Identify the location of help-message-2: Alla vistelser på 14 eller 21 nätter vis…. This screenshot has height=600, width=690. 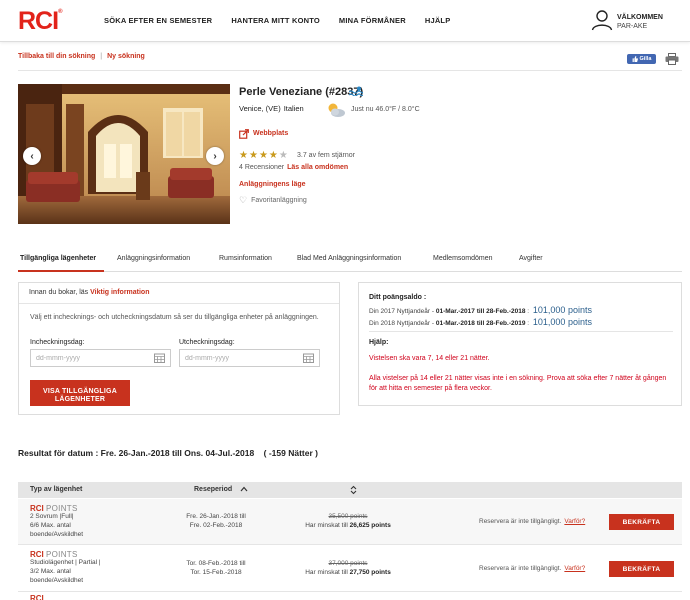
(518, 383).